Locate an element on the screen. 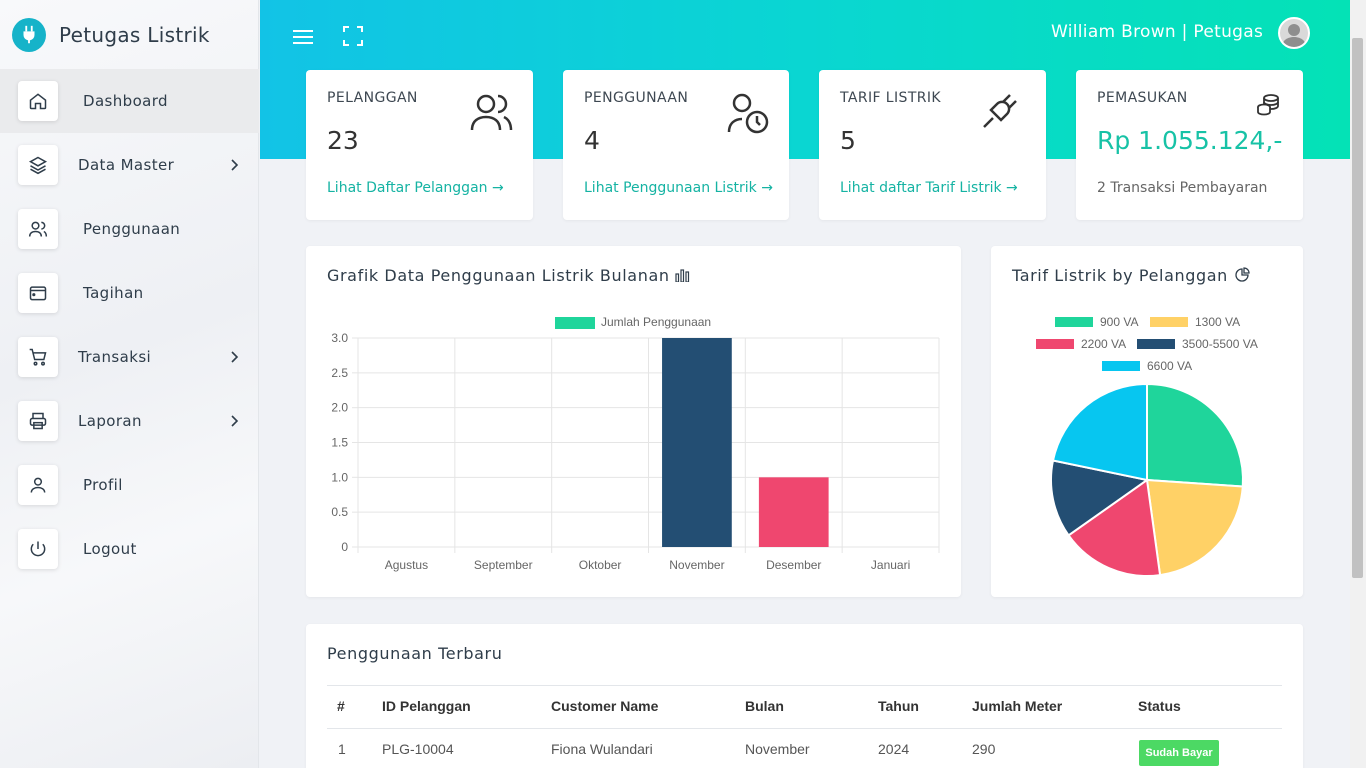 Image resolution: width=1366 pixels, height=768 pixels. stat-value: 23 is located at coordinates (343, 140).